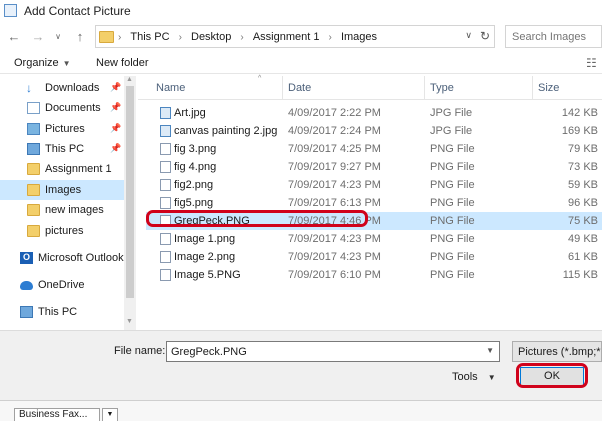 The height and width of the screenshot is (421, 602). Describe the element at coordinates (583, 149) in the screenshot. I see `file-size: 79 KB` at that location.